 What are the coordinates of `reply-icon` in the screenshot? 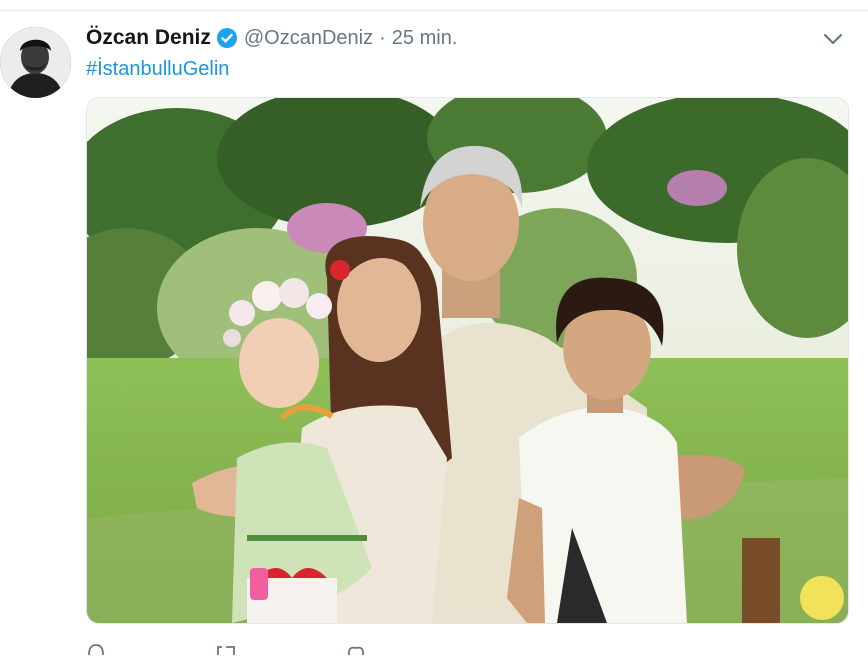 It's located at (96, 648).